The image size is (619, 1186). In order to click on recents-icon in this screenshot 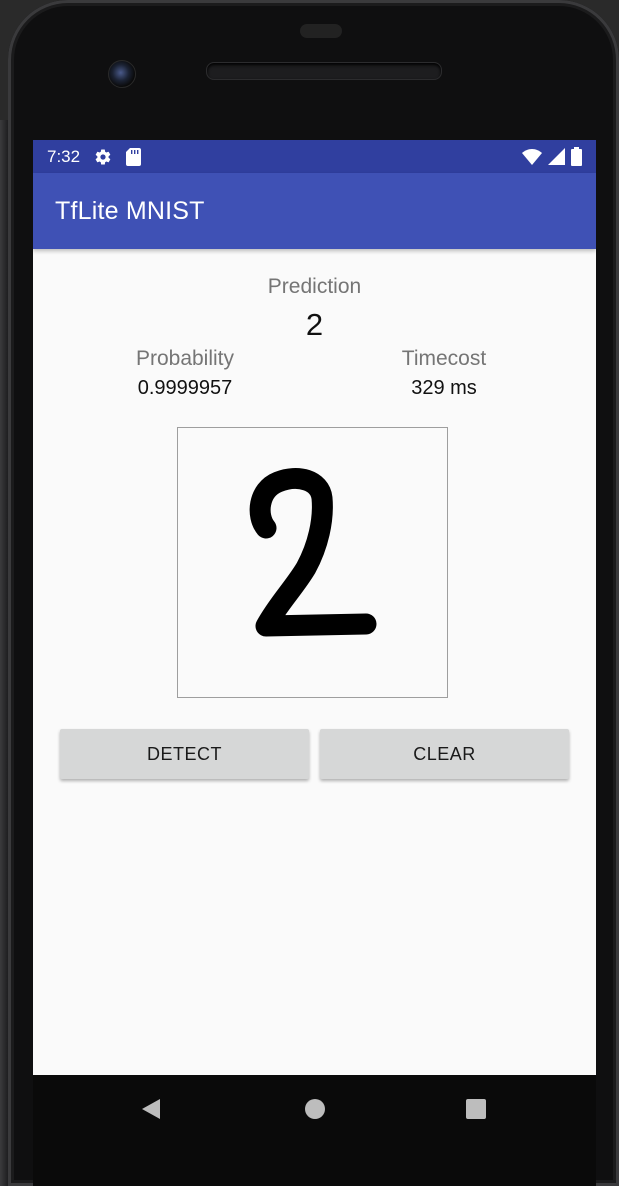, I will do `click(476, 1111)`.